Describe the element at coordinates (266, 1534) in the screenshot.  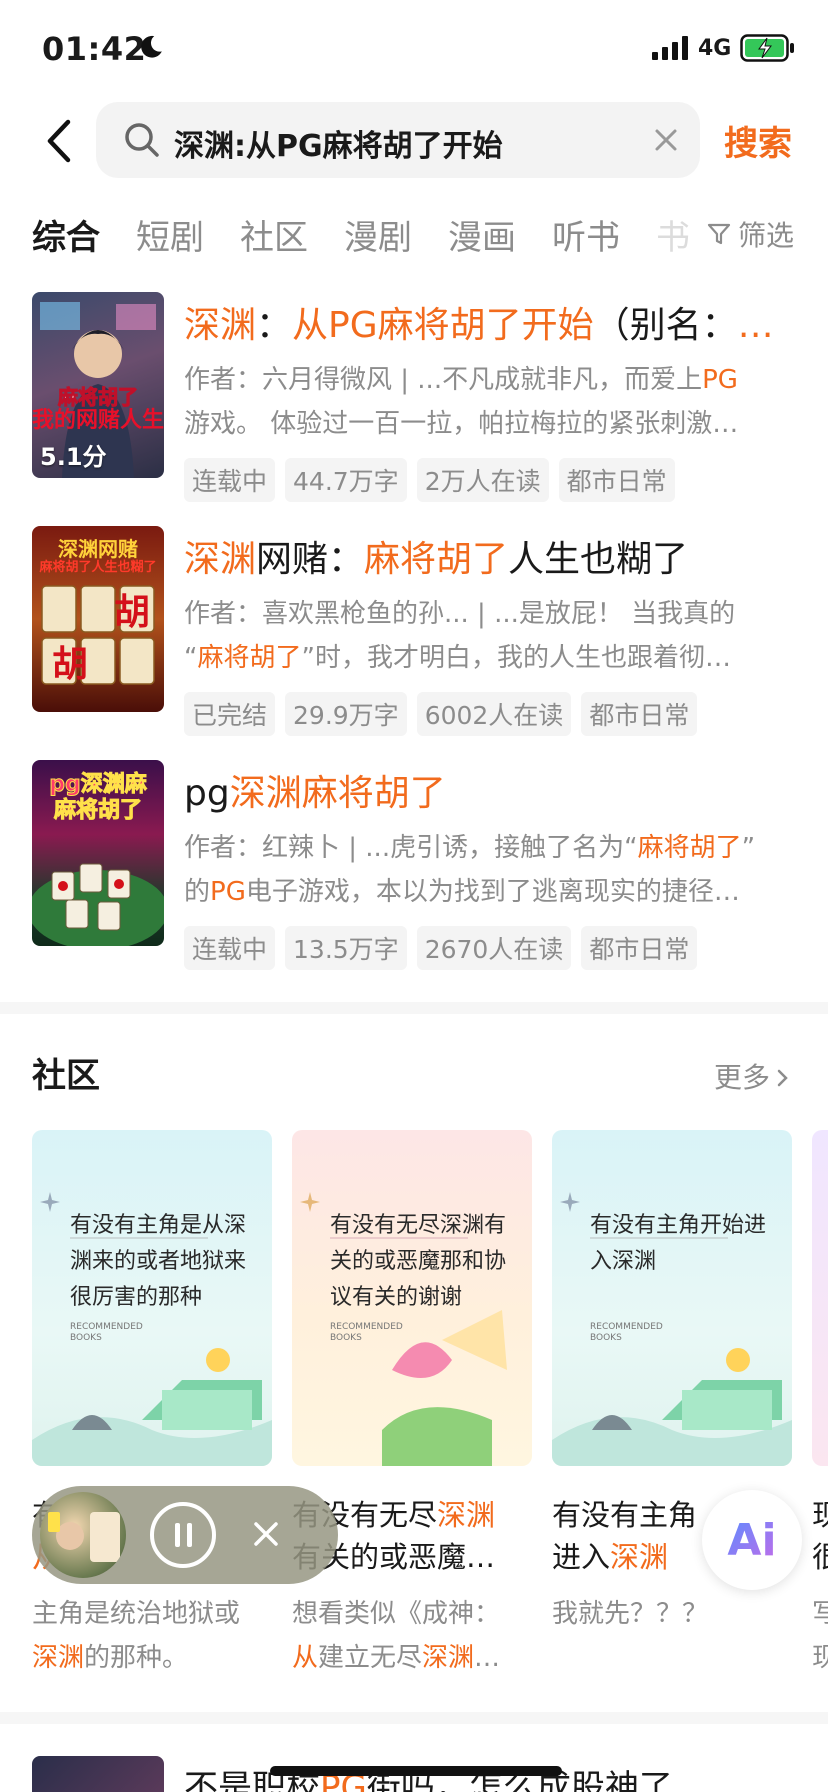
I see `close-icon` at that location.